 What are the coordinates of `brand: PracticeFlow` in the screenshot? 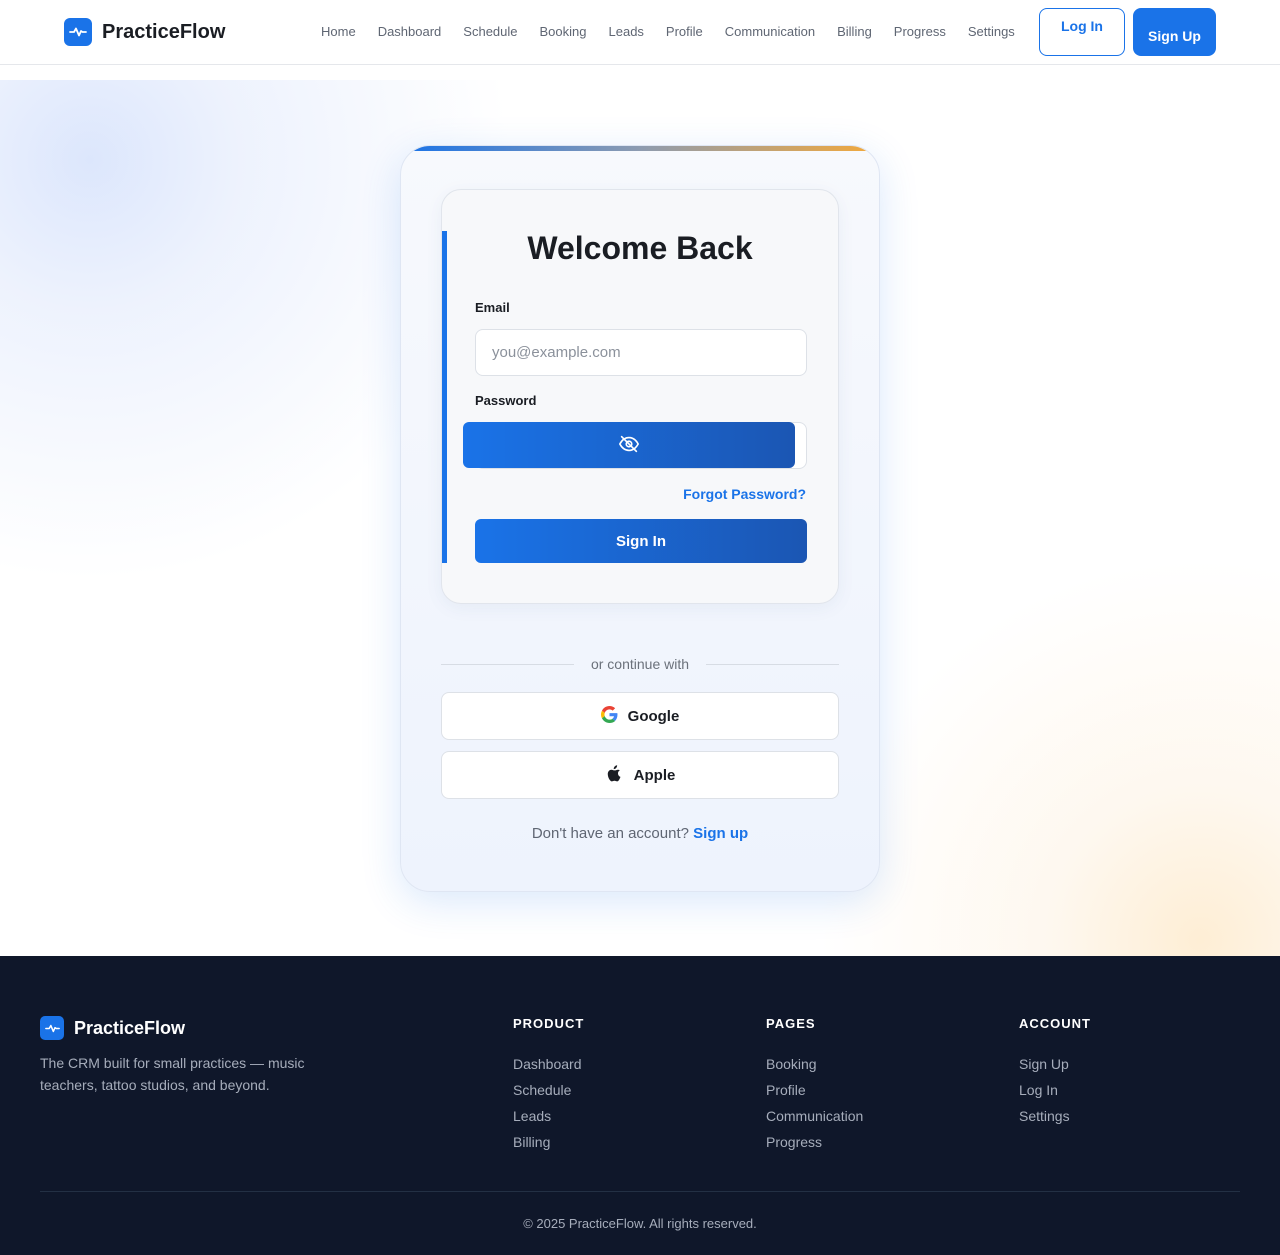 It's located at (144, 32).